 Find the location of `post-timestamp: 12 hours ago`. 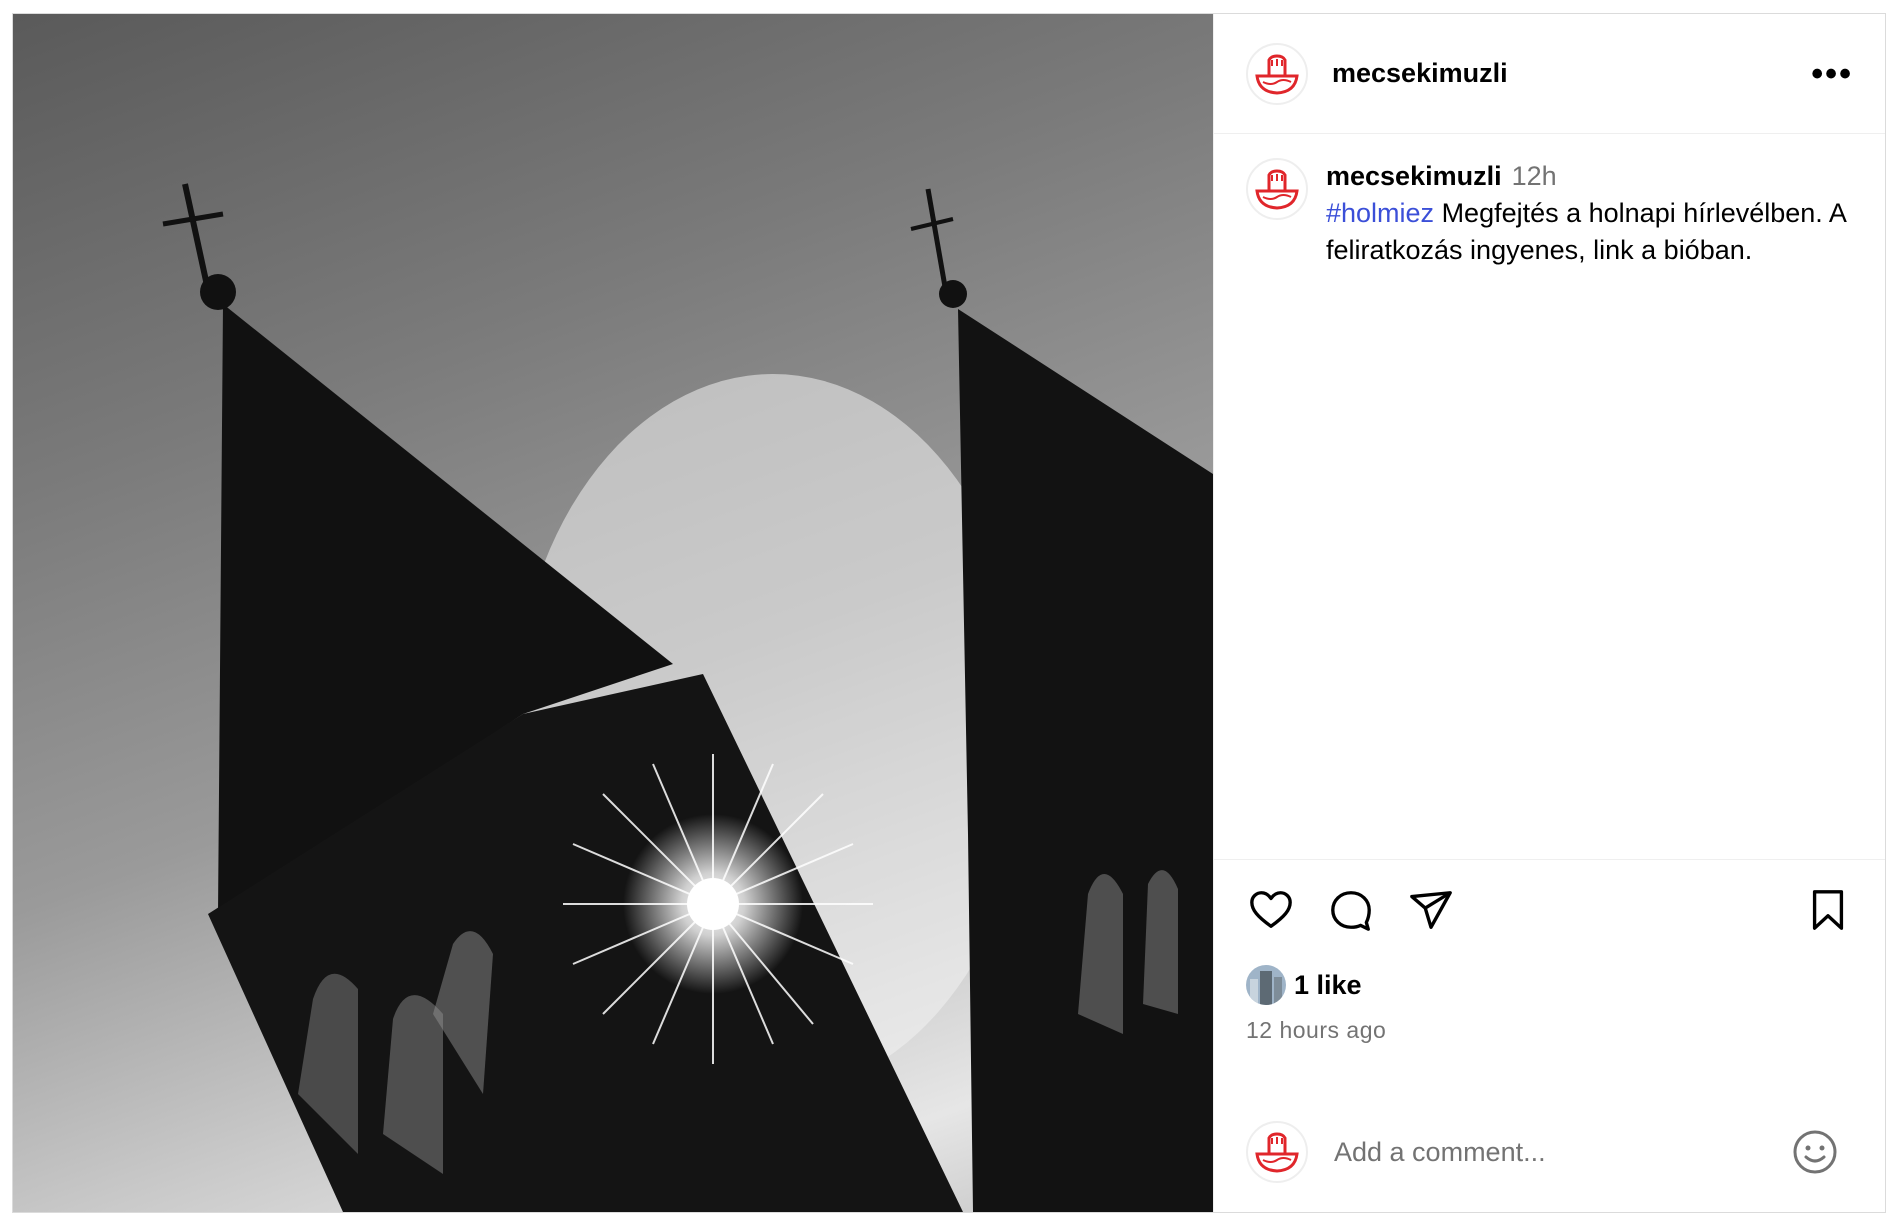

post-timestamp: 12 hours ago is located at coordinates (1549, 1025).